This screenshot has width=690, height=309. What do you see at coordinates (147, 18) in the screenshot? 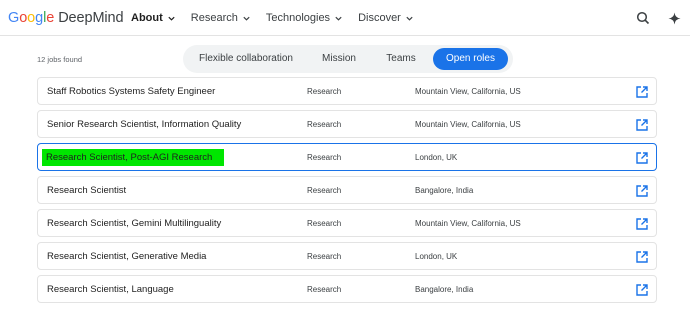
I see `nav-about-label: About` at bounding box center [147, 18].